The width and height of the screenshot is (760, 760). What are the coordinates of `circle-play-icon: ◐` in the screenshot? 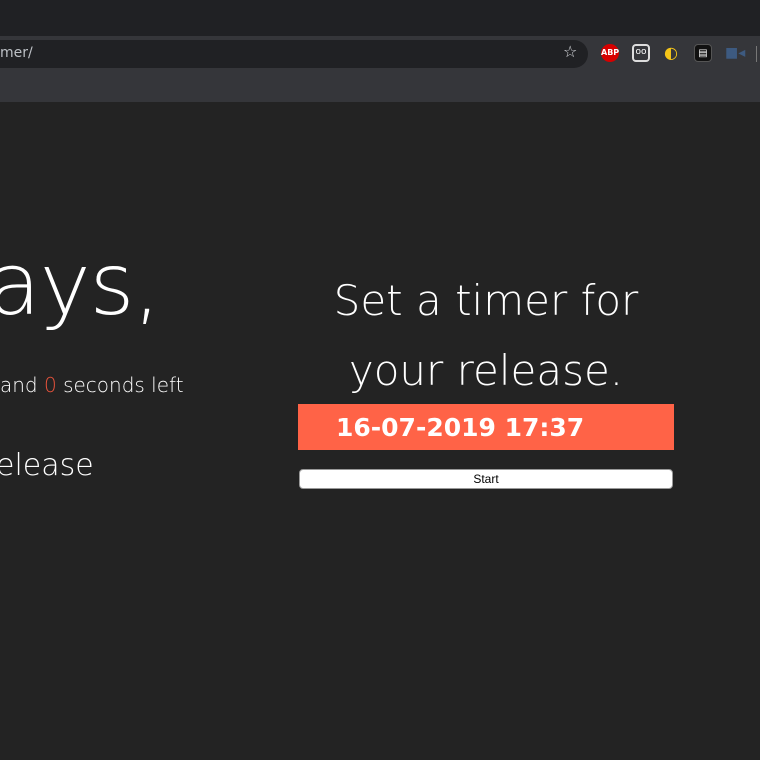 It's located at (671, 53).